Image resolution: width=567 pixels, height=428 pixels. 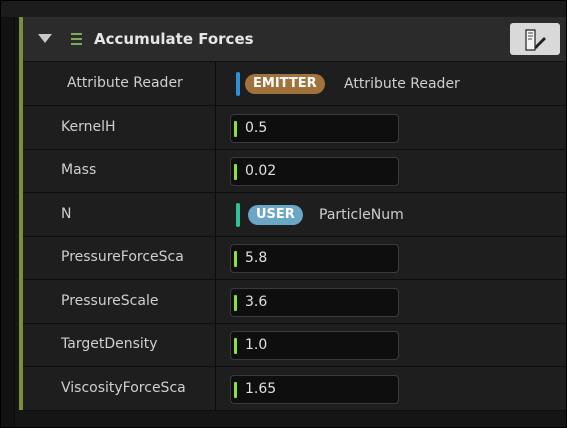 What do you see at coordinates (8, 222) in the screenshot?
I see `left-scroll-track` at bounding box center [8, 222].